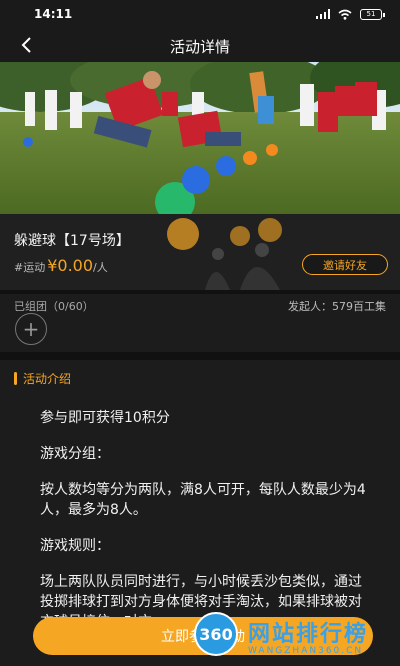 Image resolution: width=400 pixels, height=666 pixels. I want to click on activity-tag: #运动, so click(30, 267).